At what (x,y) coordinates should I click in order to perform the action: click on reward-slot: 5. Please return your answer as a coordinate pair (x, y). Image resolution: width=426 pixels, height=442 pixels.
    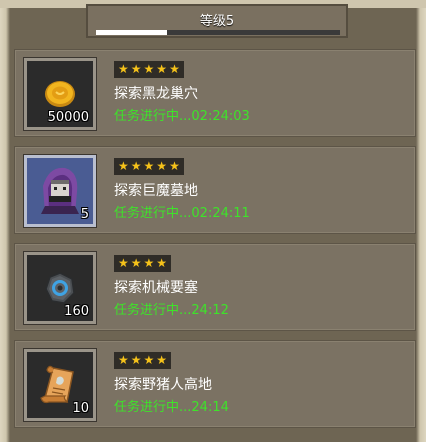
    Looking at the image, I should click on (60, 191).